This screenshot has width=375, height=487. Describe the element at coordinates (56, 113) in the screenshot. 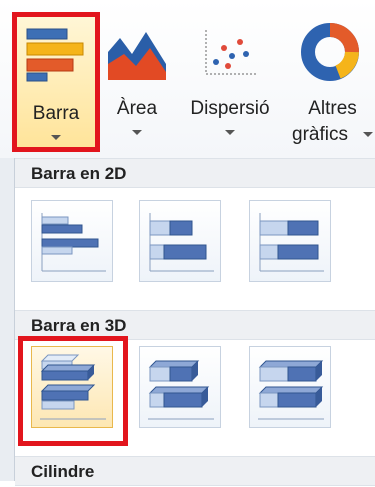

I see `bar-chart-label: Barra` at that location.